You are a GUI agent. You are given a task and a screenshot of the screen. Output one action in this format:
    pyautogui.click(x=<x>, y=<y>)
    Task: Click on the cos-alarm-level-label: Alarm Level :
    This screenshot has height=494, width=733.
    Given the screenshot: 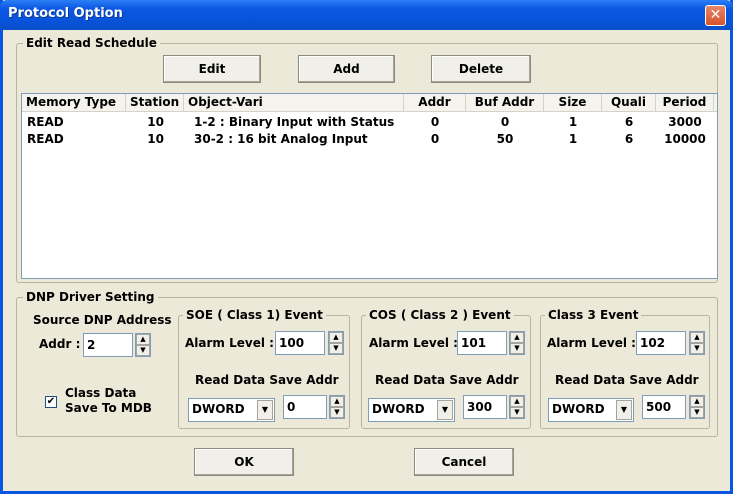 What is the action you would take?
    pyautogui.click(x=413, y=343)
    